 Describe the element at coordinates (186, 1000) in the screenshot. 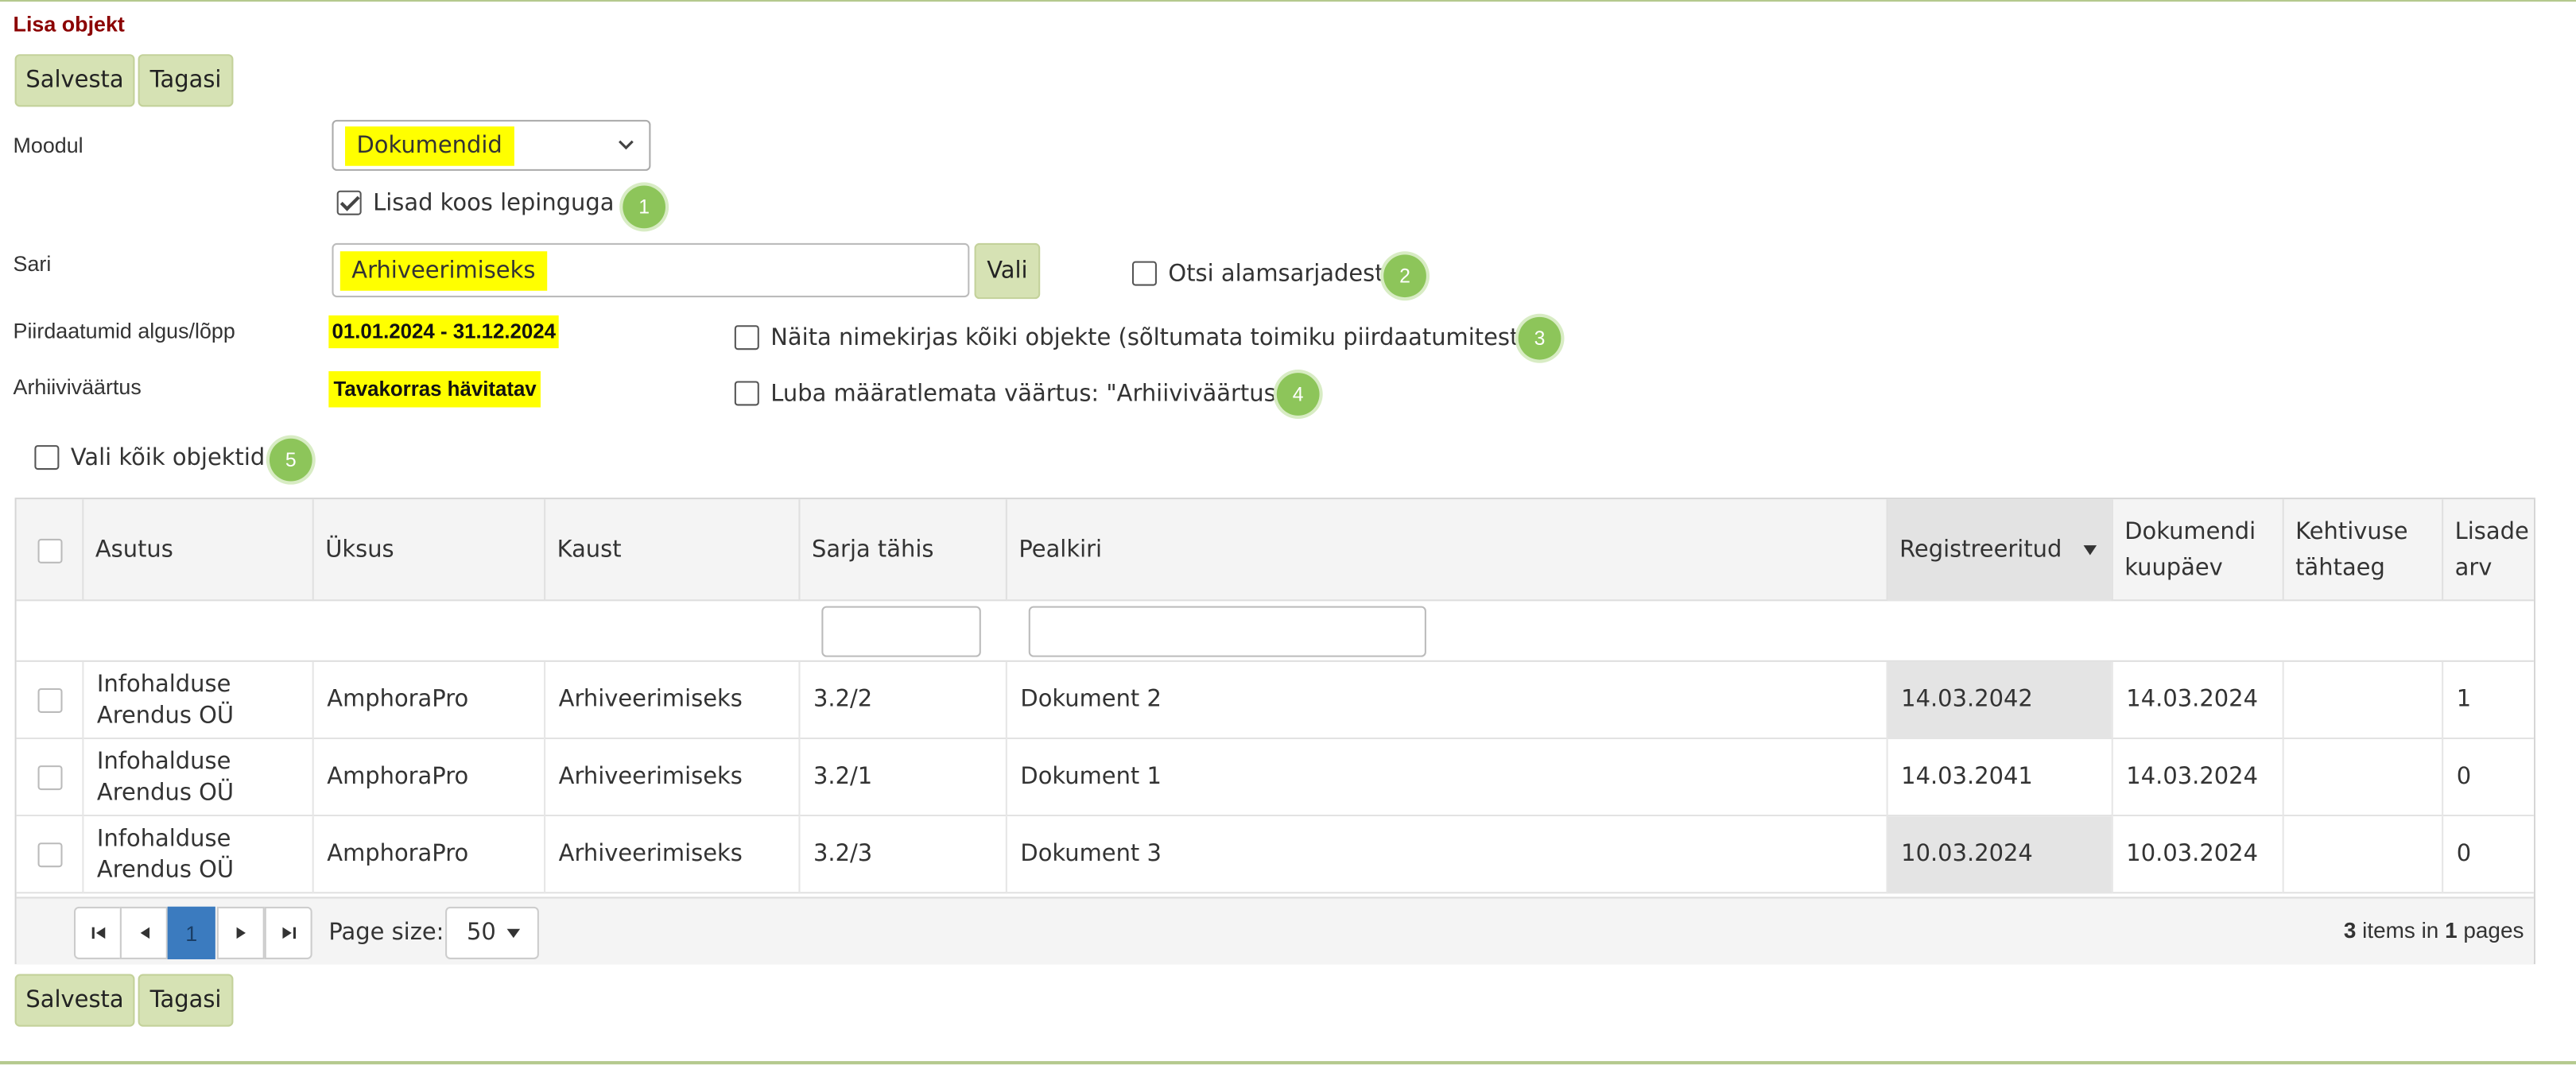

I see `back-button-bottom: Tagasi` at that location.